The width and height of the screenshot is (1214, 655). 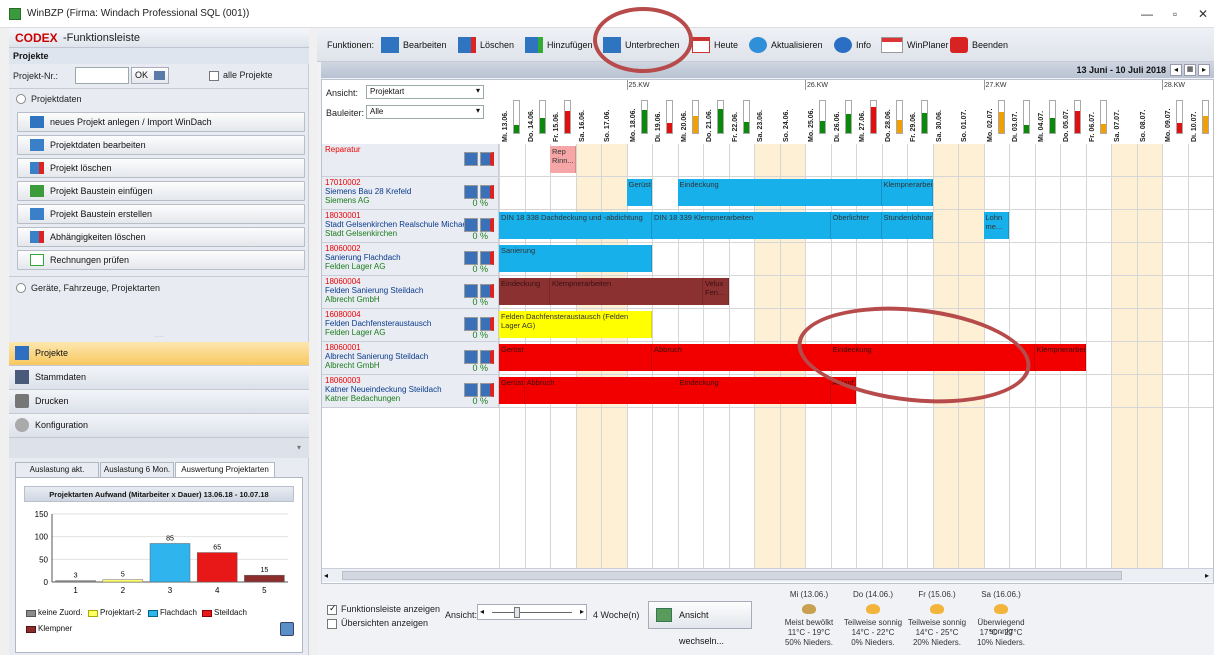 I want to click on project-row: Reparatur, so click(x=410, y=160).